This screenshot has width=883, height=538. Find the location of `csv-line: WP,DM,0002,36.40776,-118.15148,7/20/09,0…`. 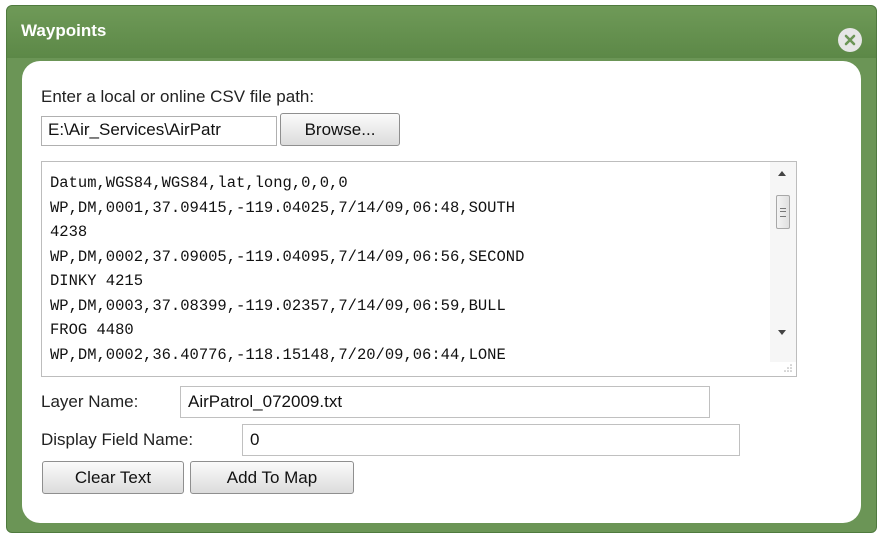

csv-line: WP,DM,0002,36.40776,-118.15148,7/20/09,0… is located at coordinates (278, 354).